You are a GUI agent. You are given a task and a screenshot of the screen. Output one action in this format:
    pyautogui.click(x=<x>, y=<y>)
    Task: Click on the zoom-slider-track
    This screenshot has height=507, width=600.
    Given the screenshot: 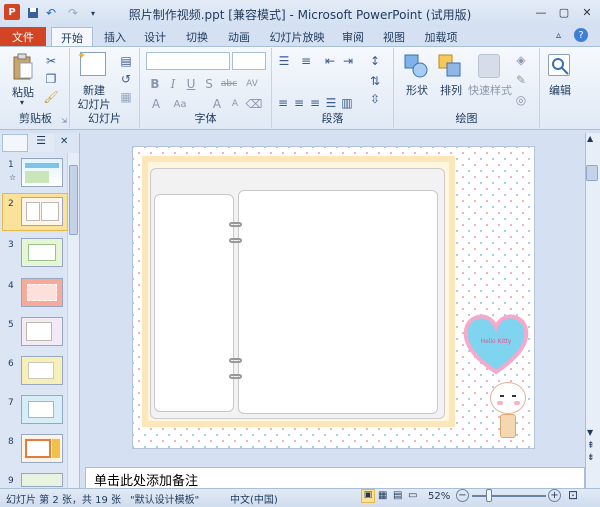 What is the action you would take?
    pyautogui.click(x=509, y=496)
    